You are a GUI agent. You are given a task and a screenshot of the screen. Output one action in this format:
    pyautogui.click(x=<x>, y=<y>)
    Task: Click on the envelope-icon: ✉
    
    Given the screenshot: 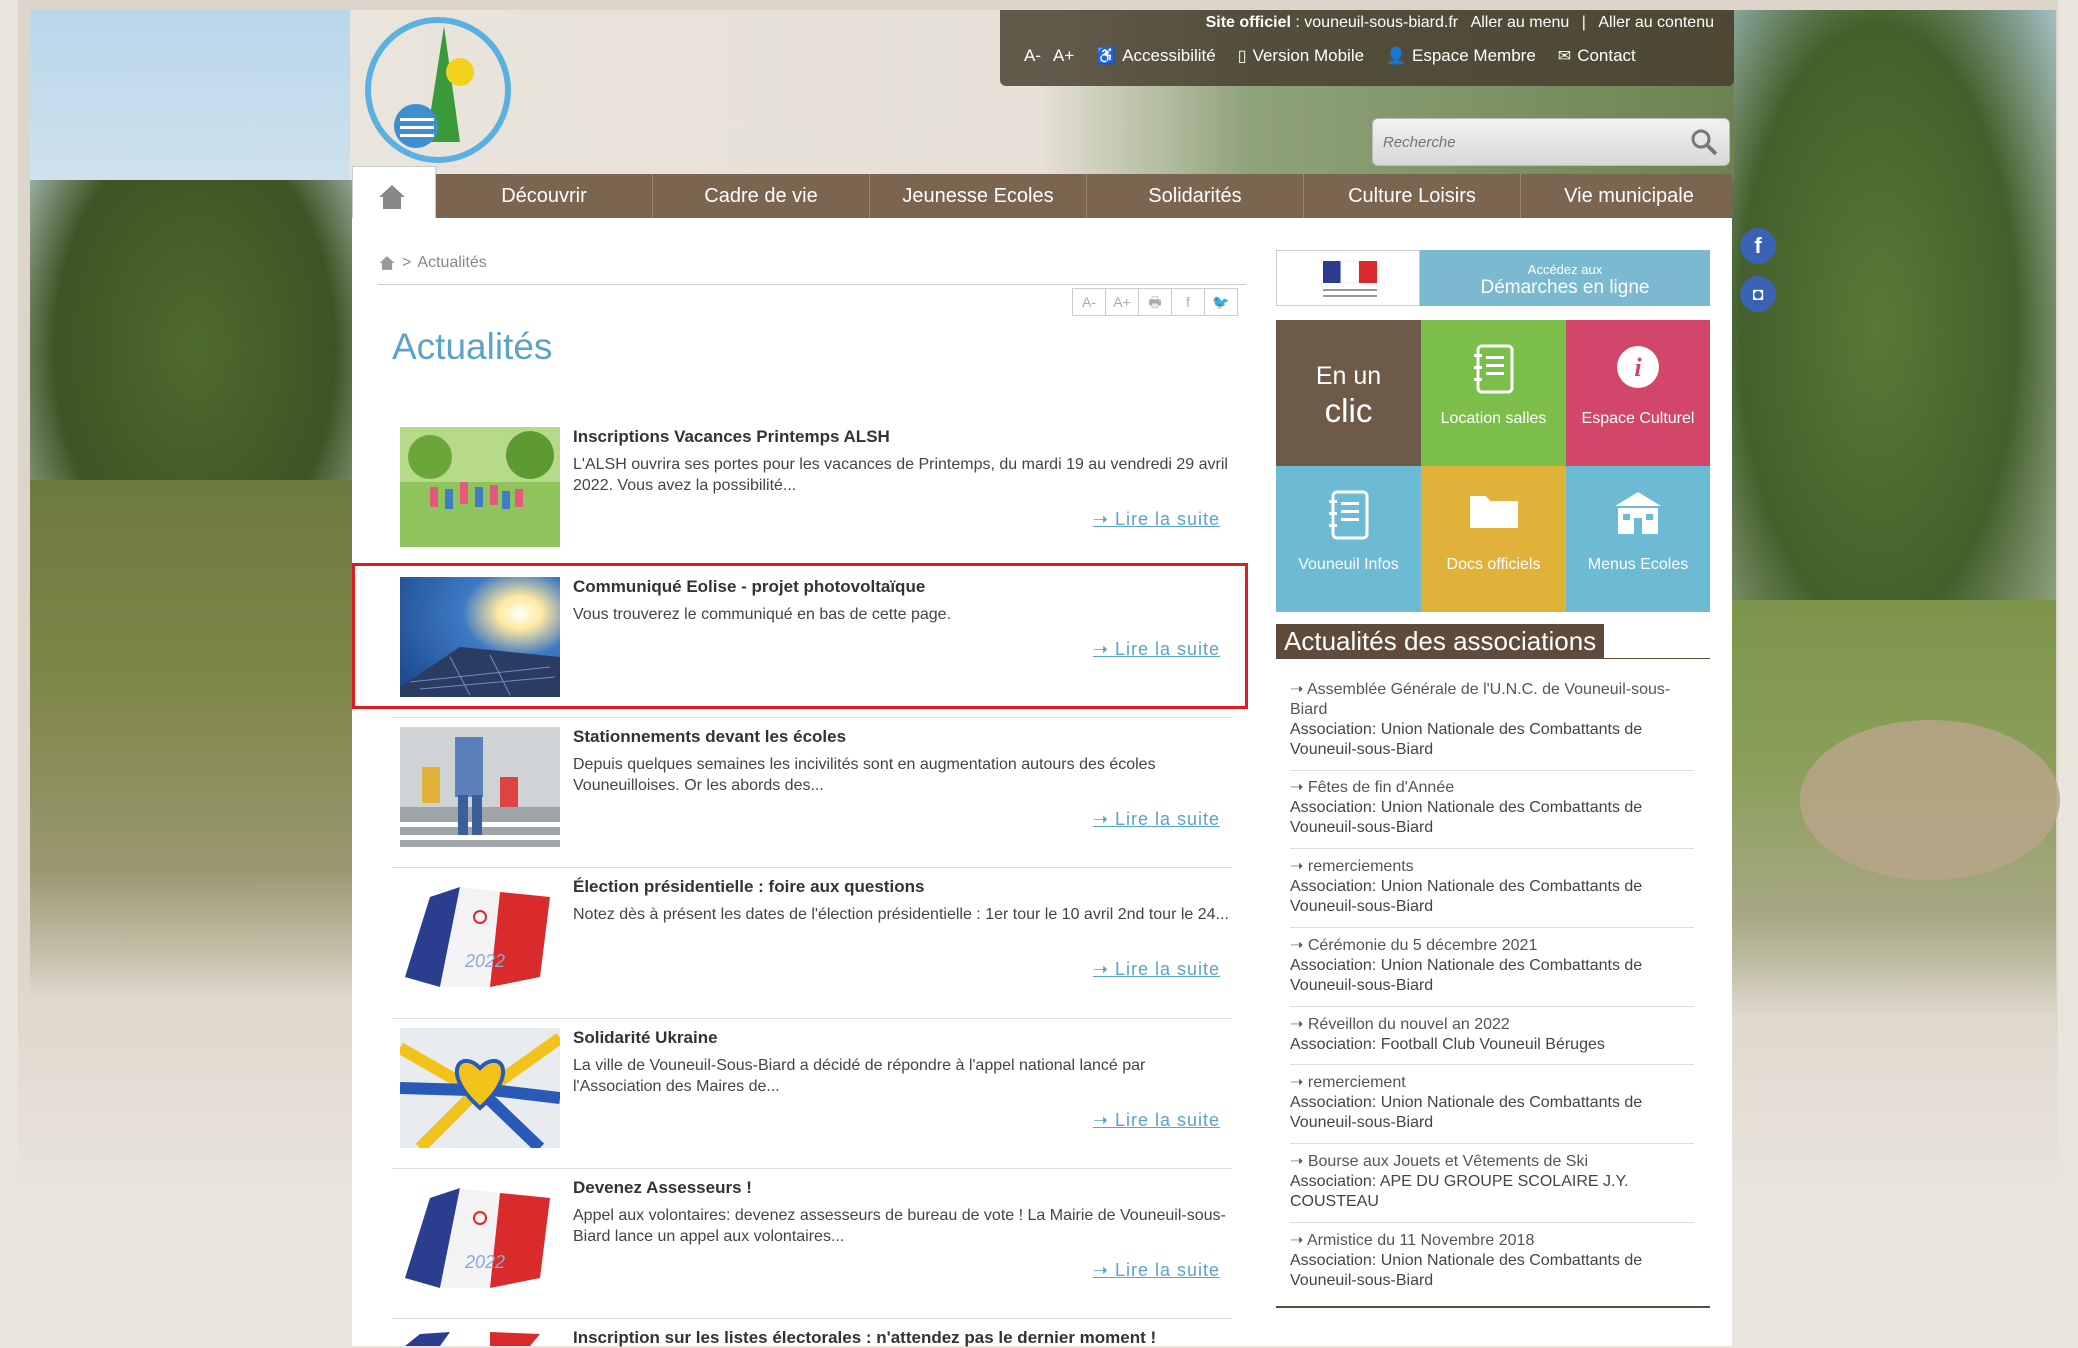 What is the action you would take?
    pyautogui.click(x=1564, y=56)
    